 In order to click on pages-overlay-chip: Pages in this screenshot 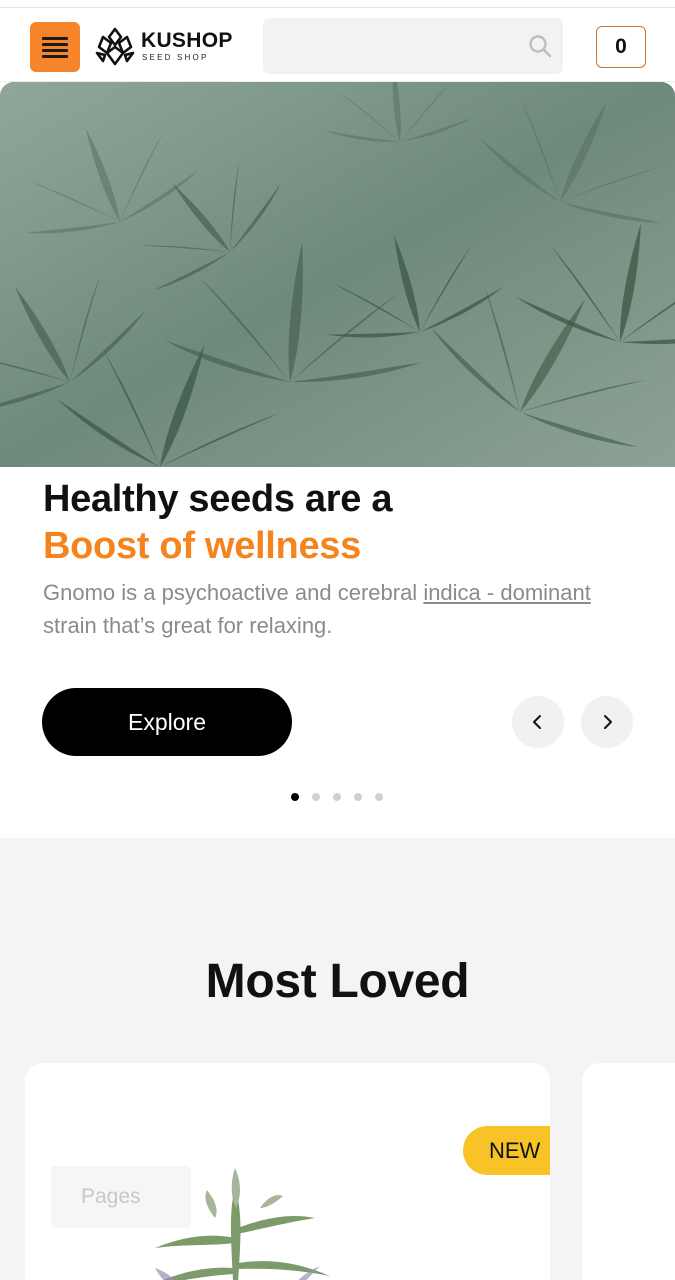, I will do `click(121, 1197)`.